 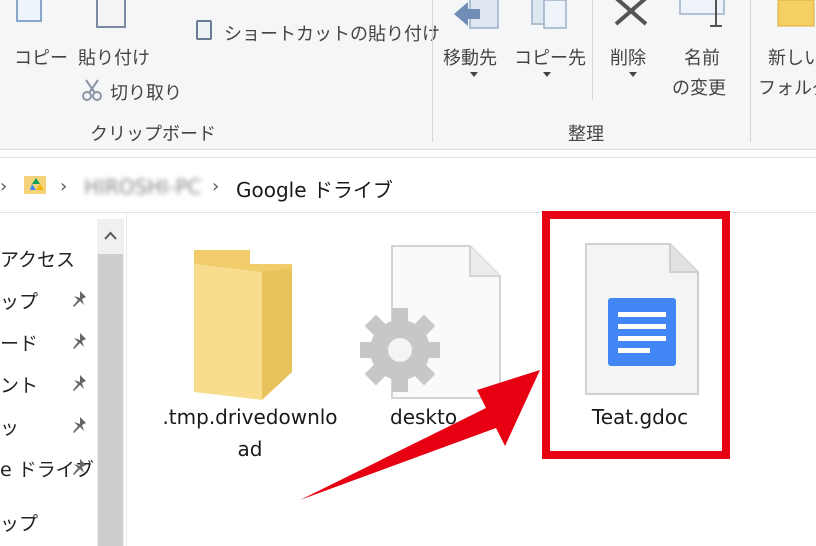 I want to click on delete-dropdown-caret, so click(x=633, y=74).